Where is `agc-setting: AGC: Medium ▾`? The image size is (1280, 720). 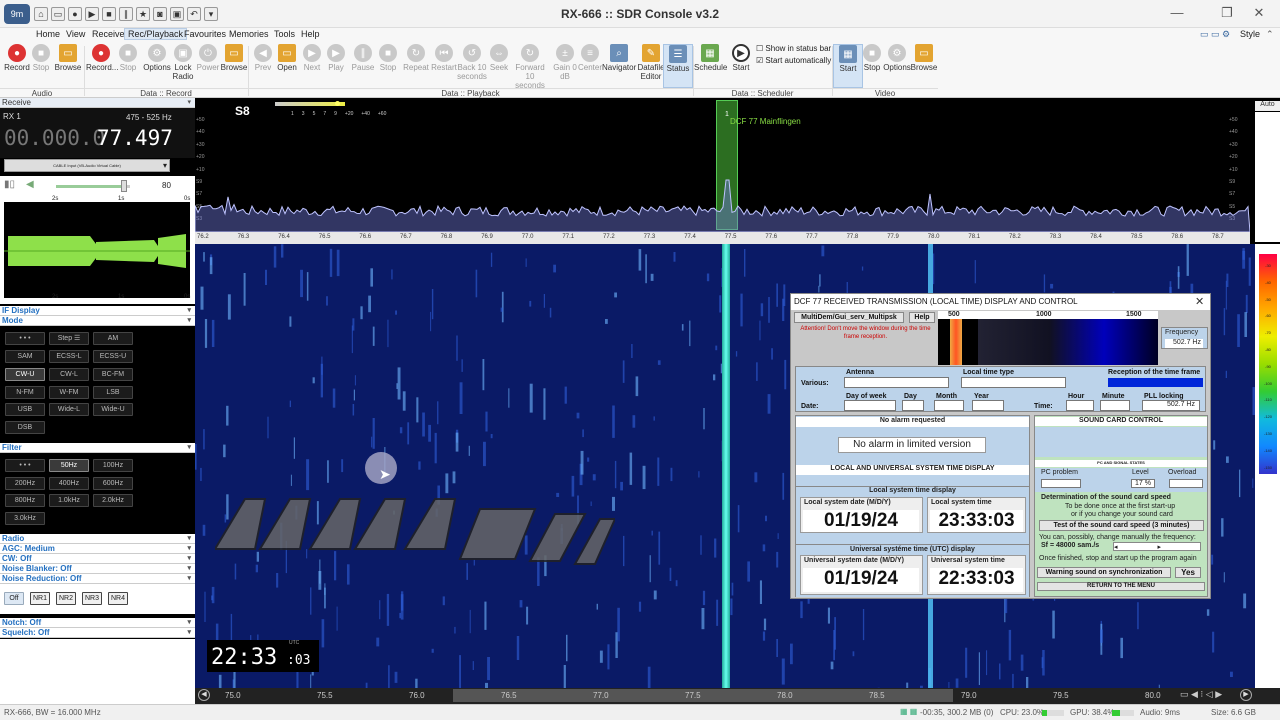 agc-setting: AGC: Medium ▾ is located at coordinates (97, 549).